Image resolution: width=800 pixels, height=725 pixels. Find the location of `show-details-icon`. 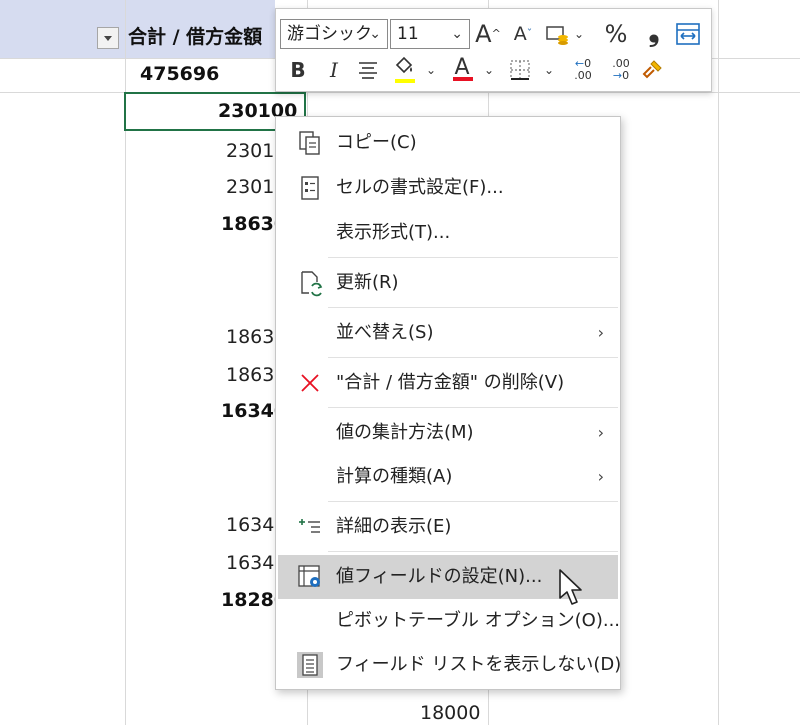

show-details-icon is located at coordinates (309, 526).